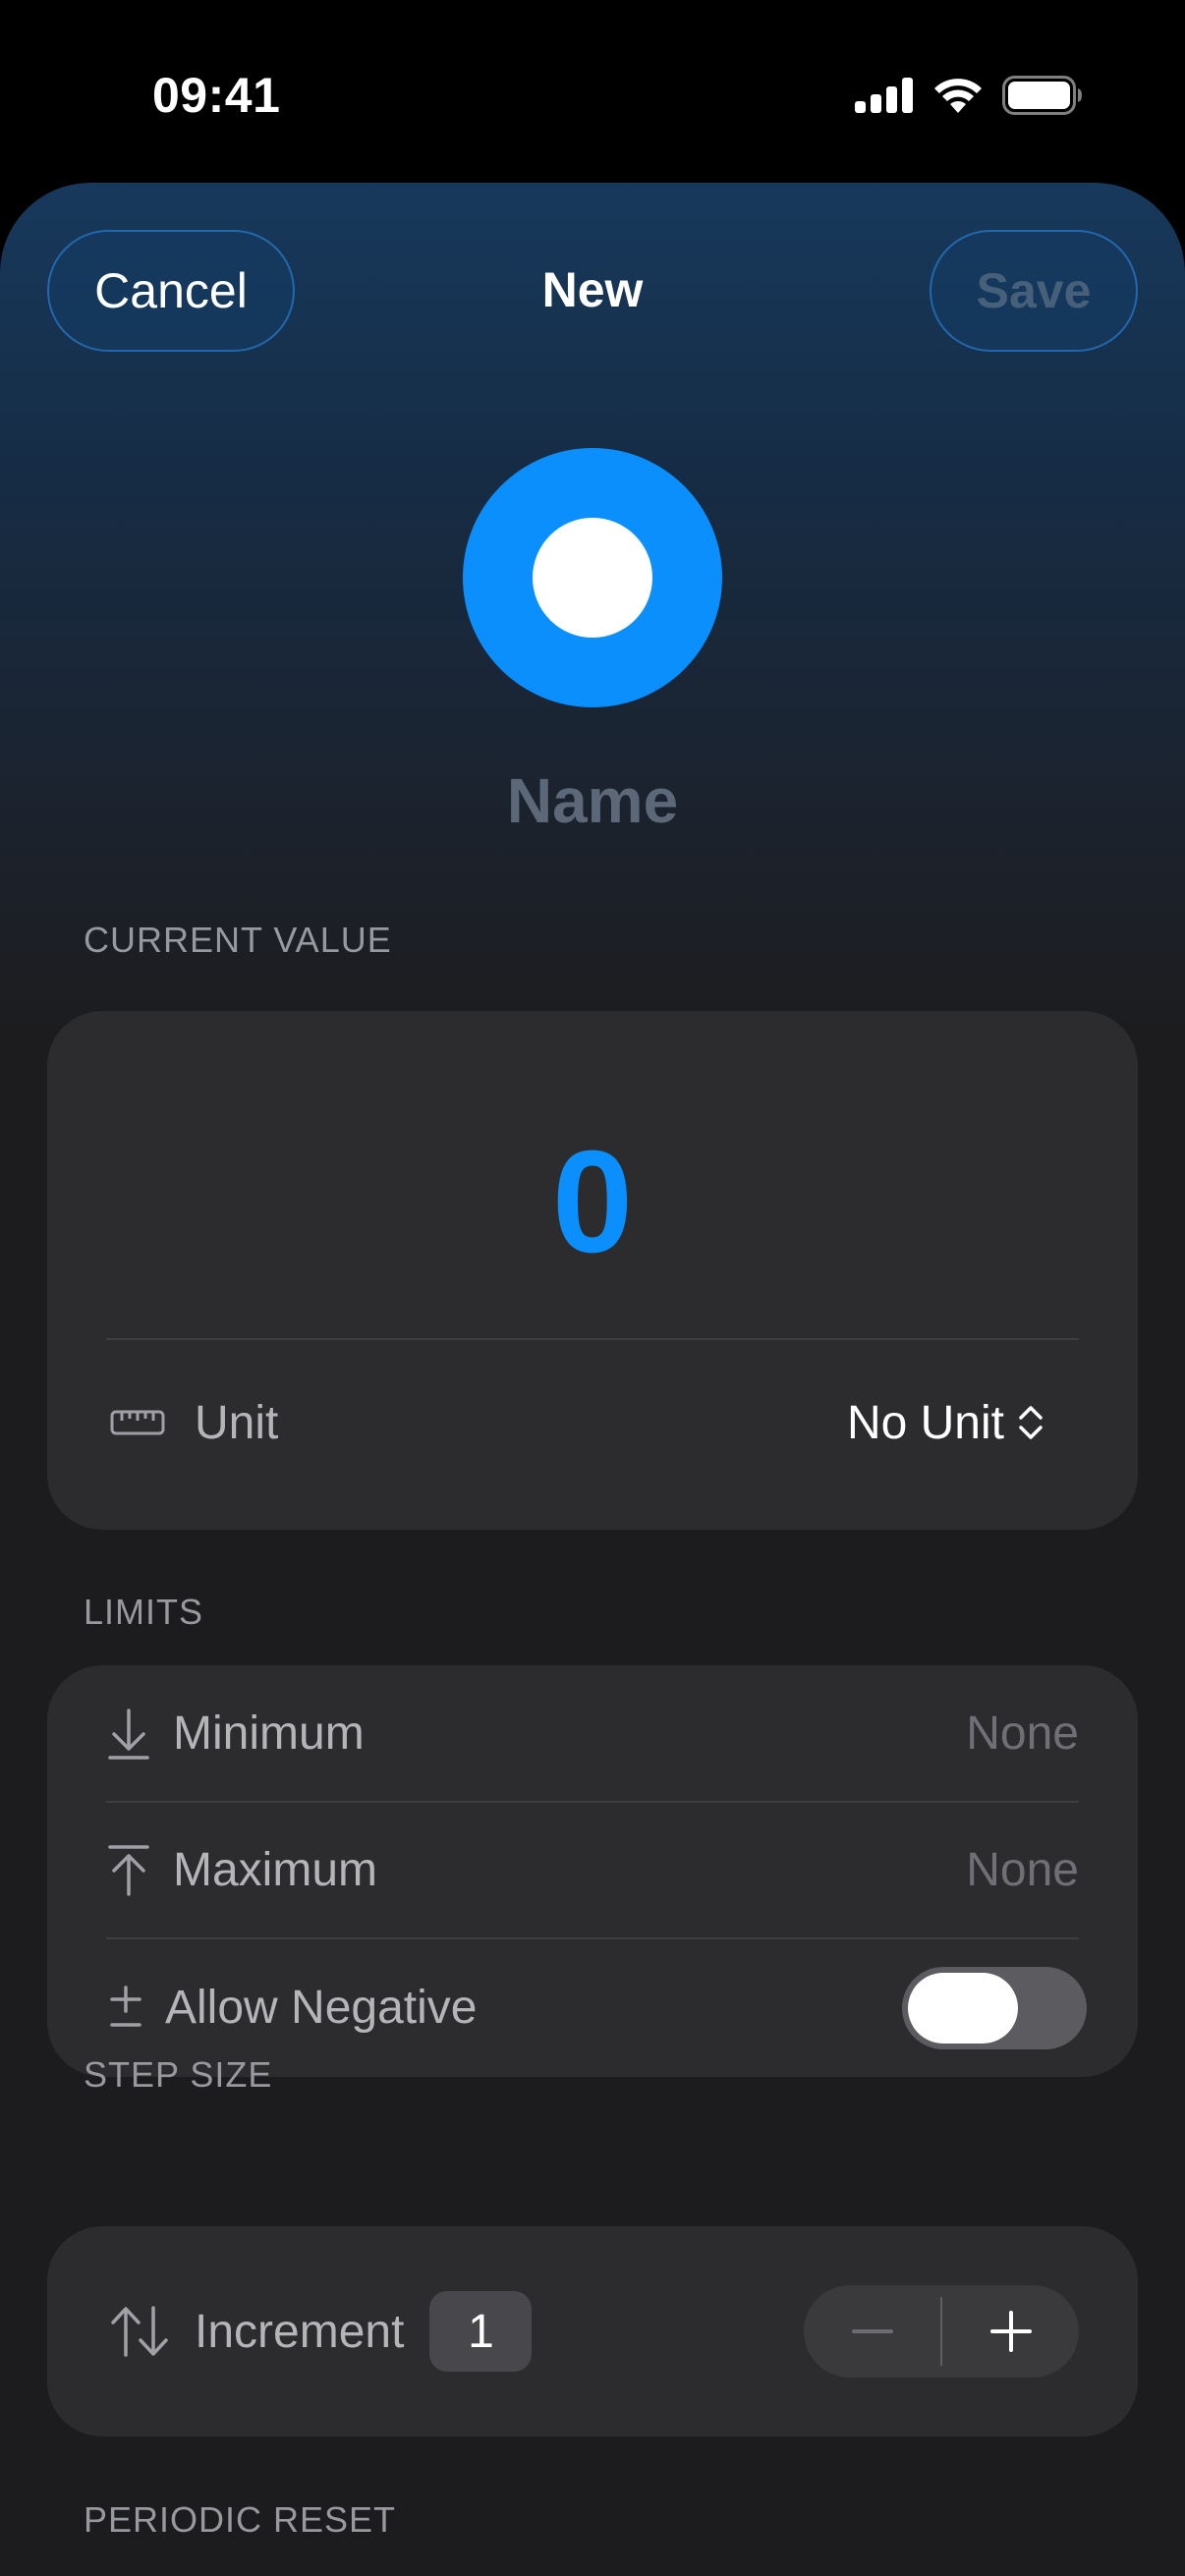  What do you see at coordinates (481, 2331) in the screenshot?
I see `increment-value: 1` at bounding box center [481, 2331].